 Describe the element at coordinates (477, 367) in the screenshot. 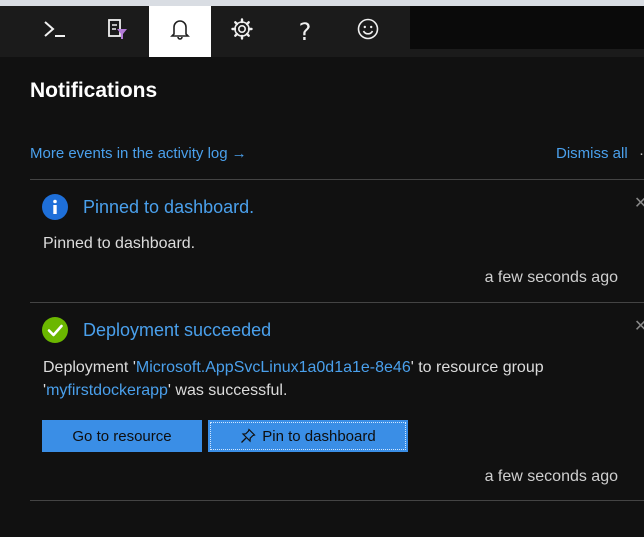

I see `body-text: ' to resource group` at that location.